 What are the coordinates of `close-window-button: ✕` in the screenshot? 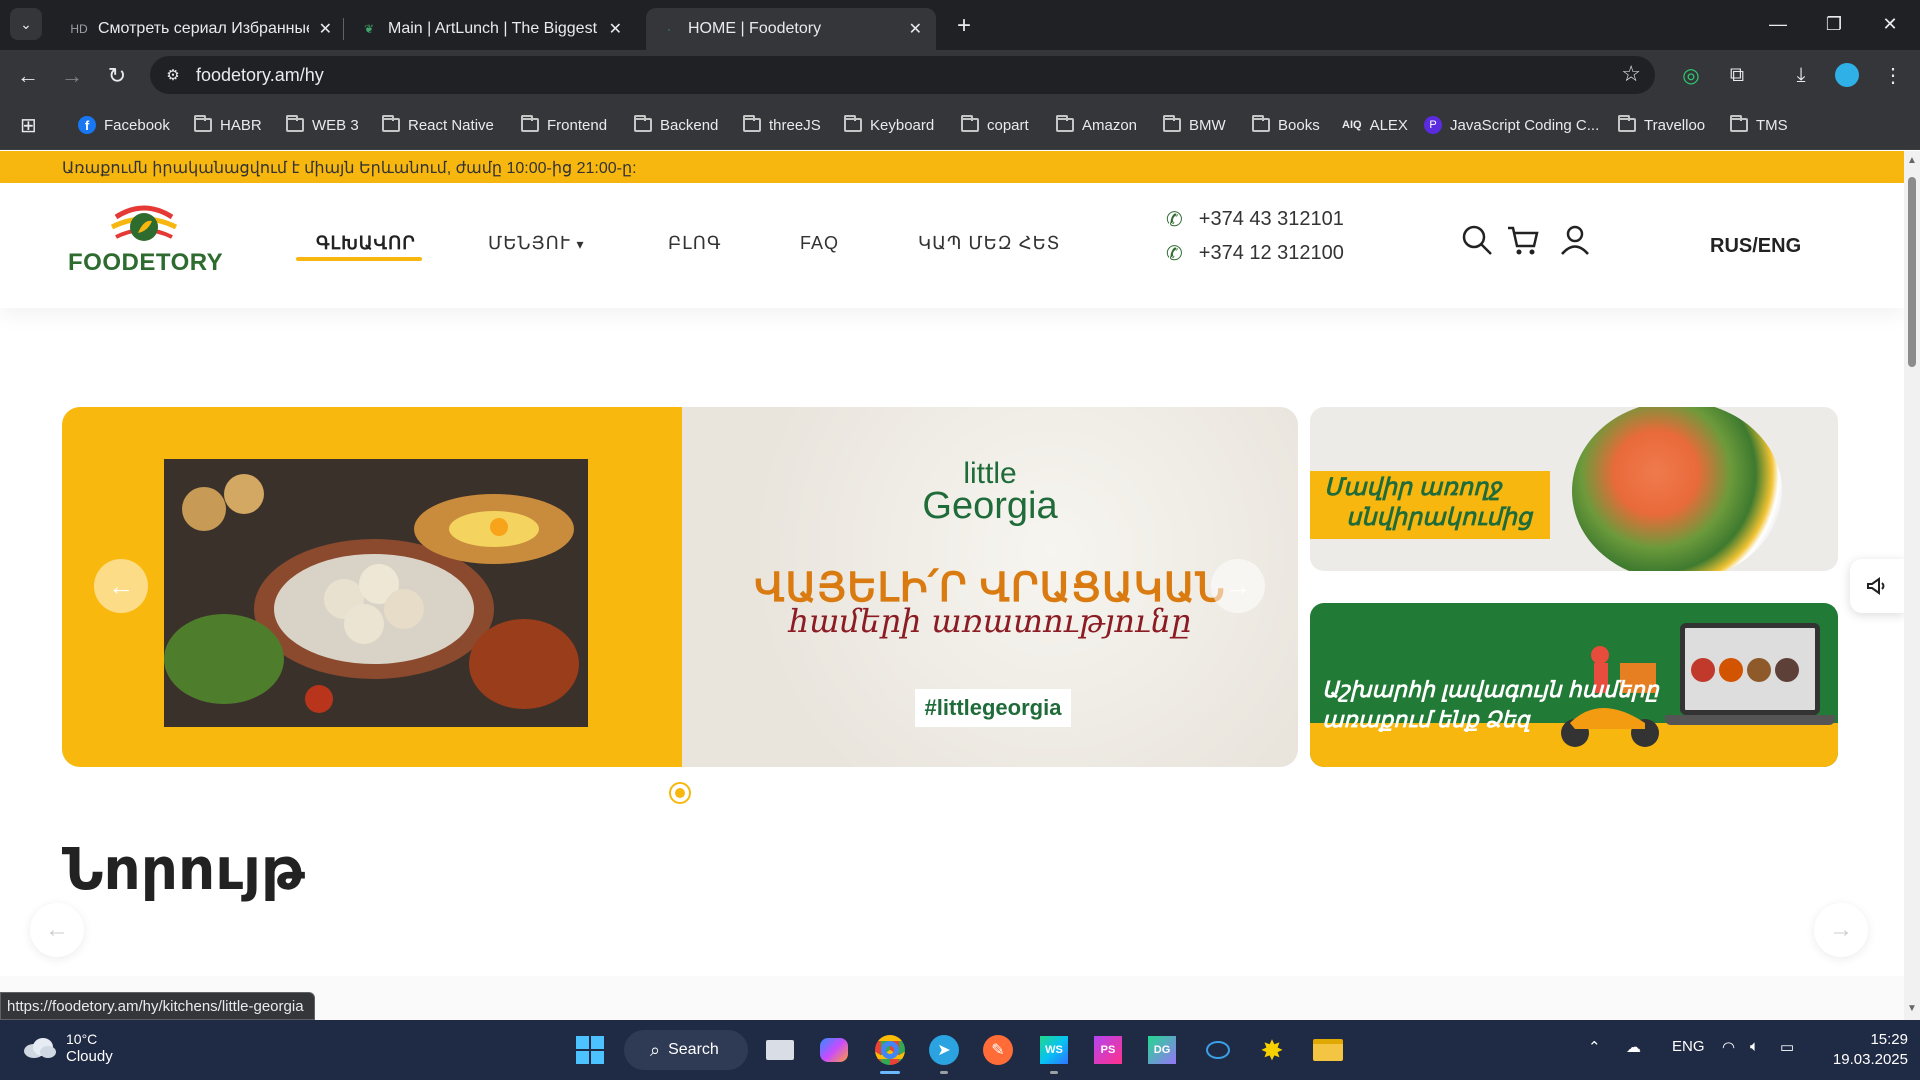 It's located at (1890, 24).